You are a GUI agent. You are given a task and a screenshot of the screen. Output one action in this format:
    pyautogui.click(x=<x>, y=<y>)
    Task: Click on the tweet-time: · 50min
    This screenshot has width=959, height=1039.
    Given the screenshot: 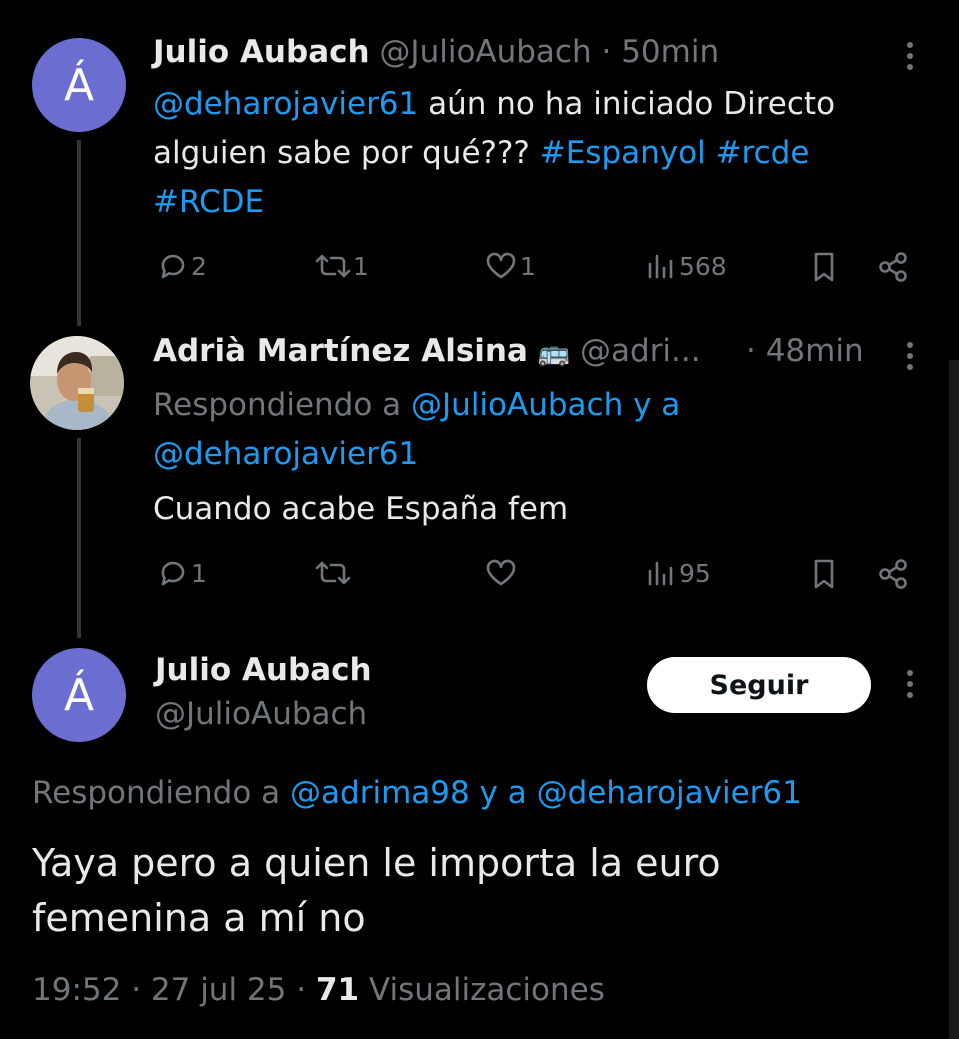 What is the action you would take?
    pyautogui.click(x=660, y=52)
    